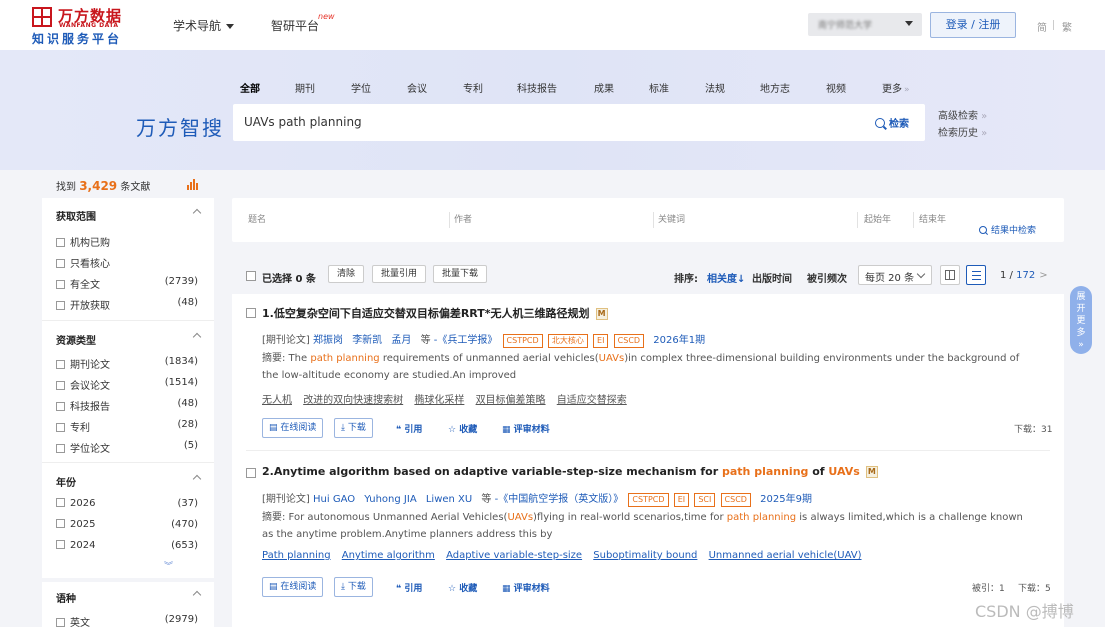  Describe the element at coordinates (679, 340) in the screenshot. I see `issue-link: 2026年1期` at that location.